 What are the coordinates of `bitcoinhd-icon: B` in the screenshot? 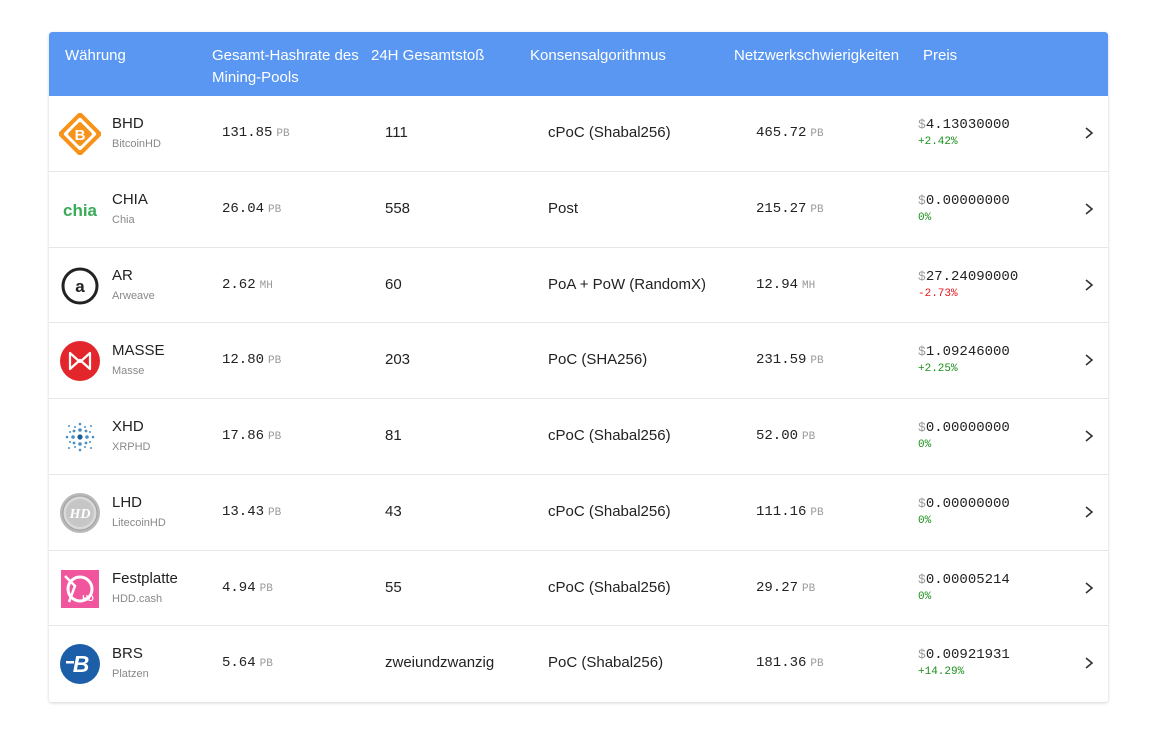 It's located at (80, 134).